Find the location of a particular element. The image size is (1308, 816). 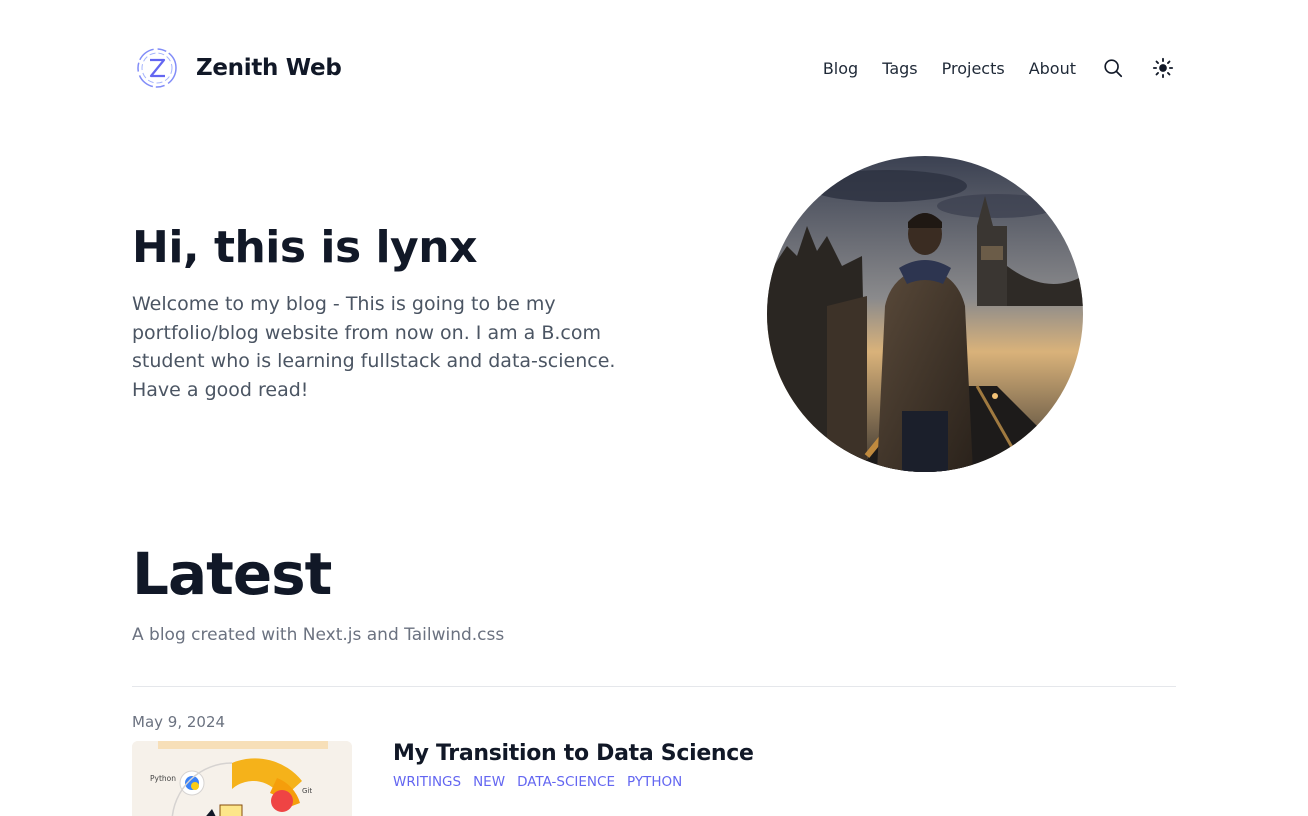

sun-icon is located at coordinates (1163, 68).